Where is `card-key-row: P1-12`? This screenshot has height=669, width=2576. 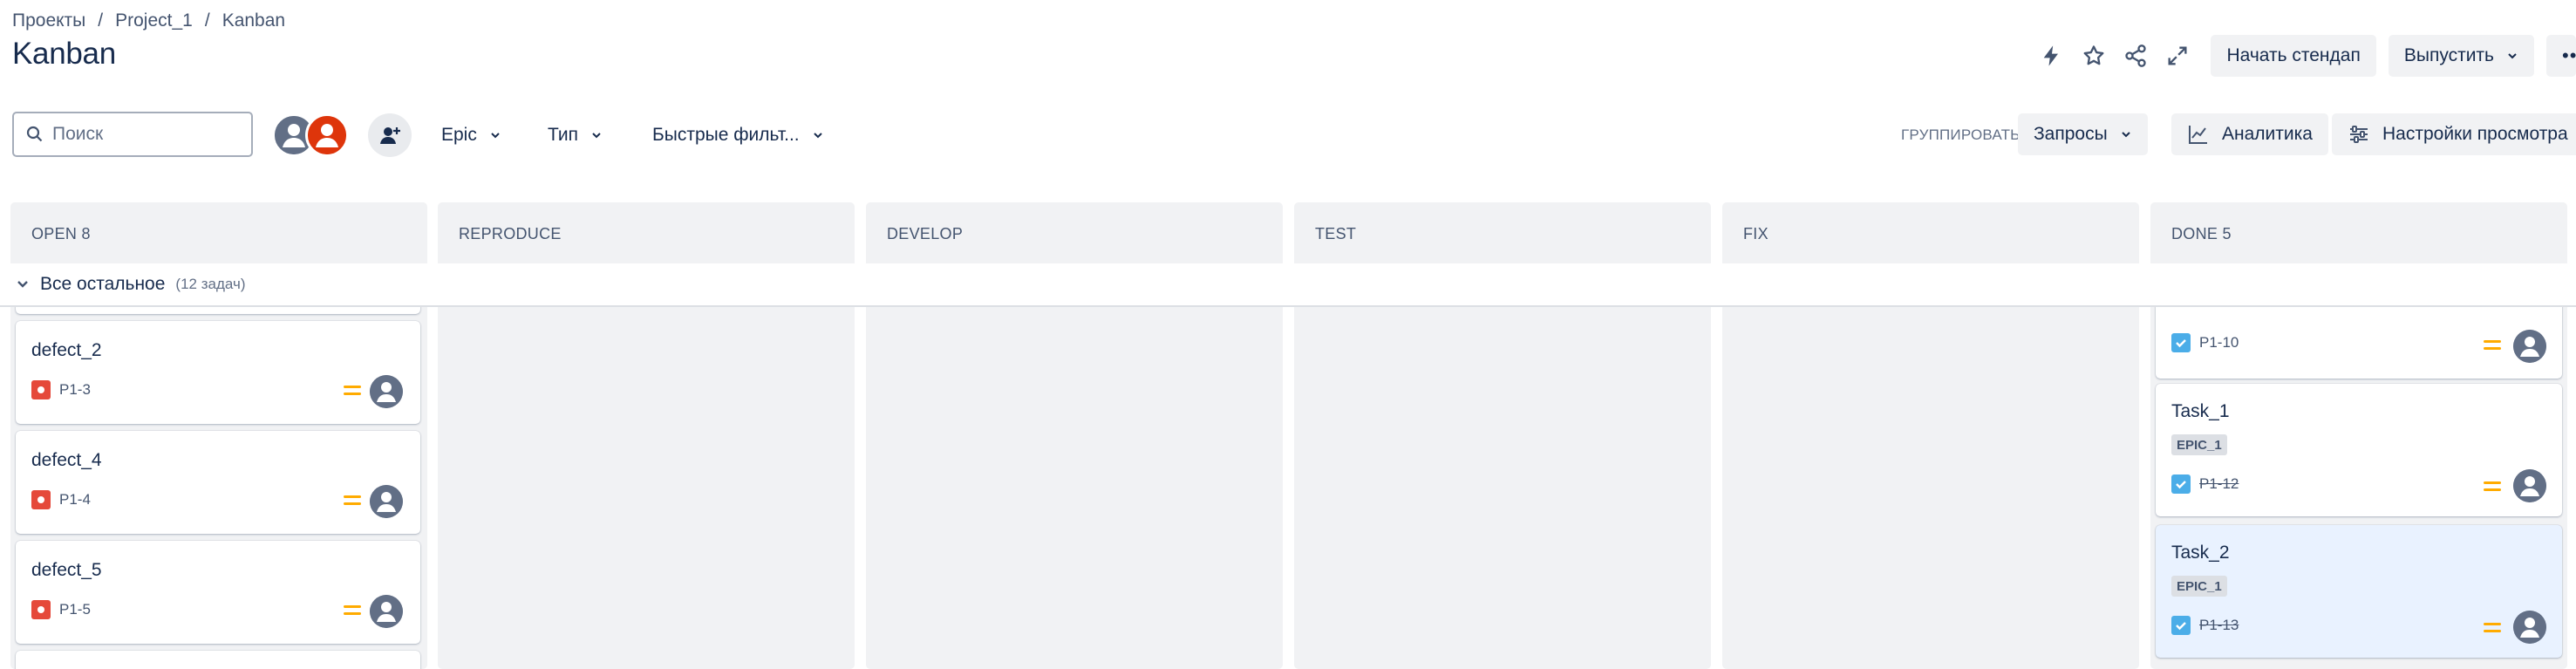
card-key-row: P1-12 is located at coordinates (2205, 484).